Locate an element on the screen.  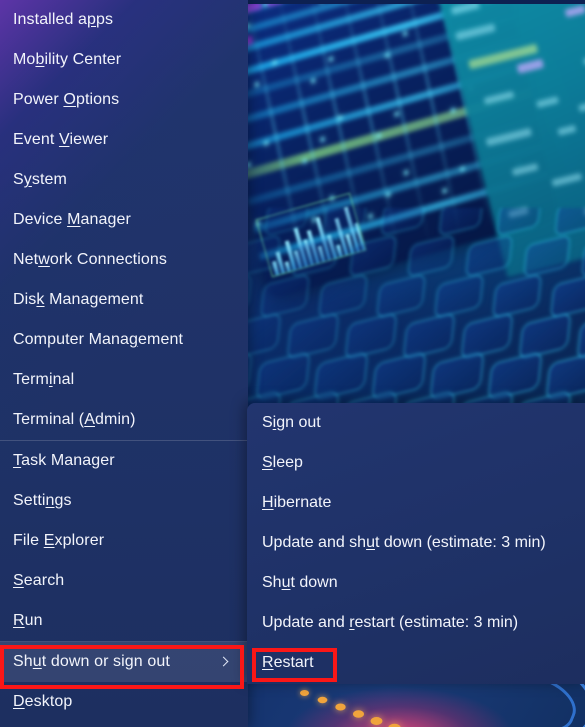
menu-item-network-connections: Network Connections is located at coordinates (124, 260).